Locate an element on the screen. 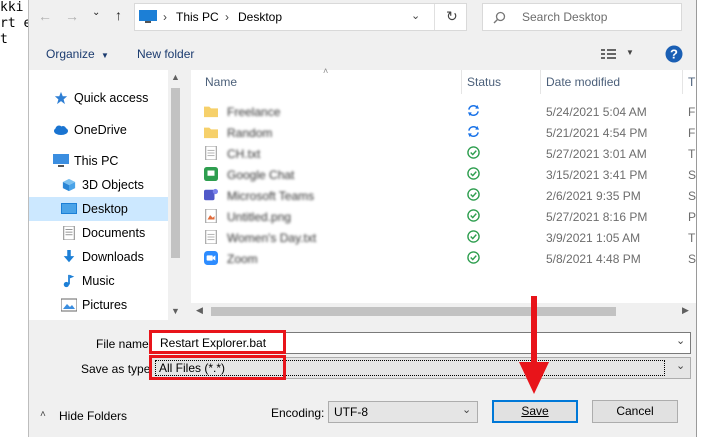  up-arrow-icon: ↑ is located at coordinates (118, 15).